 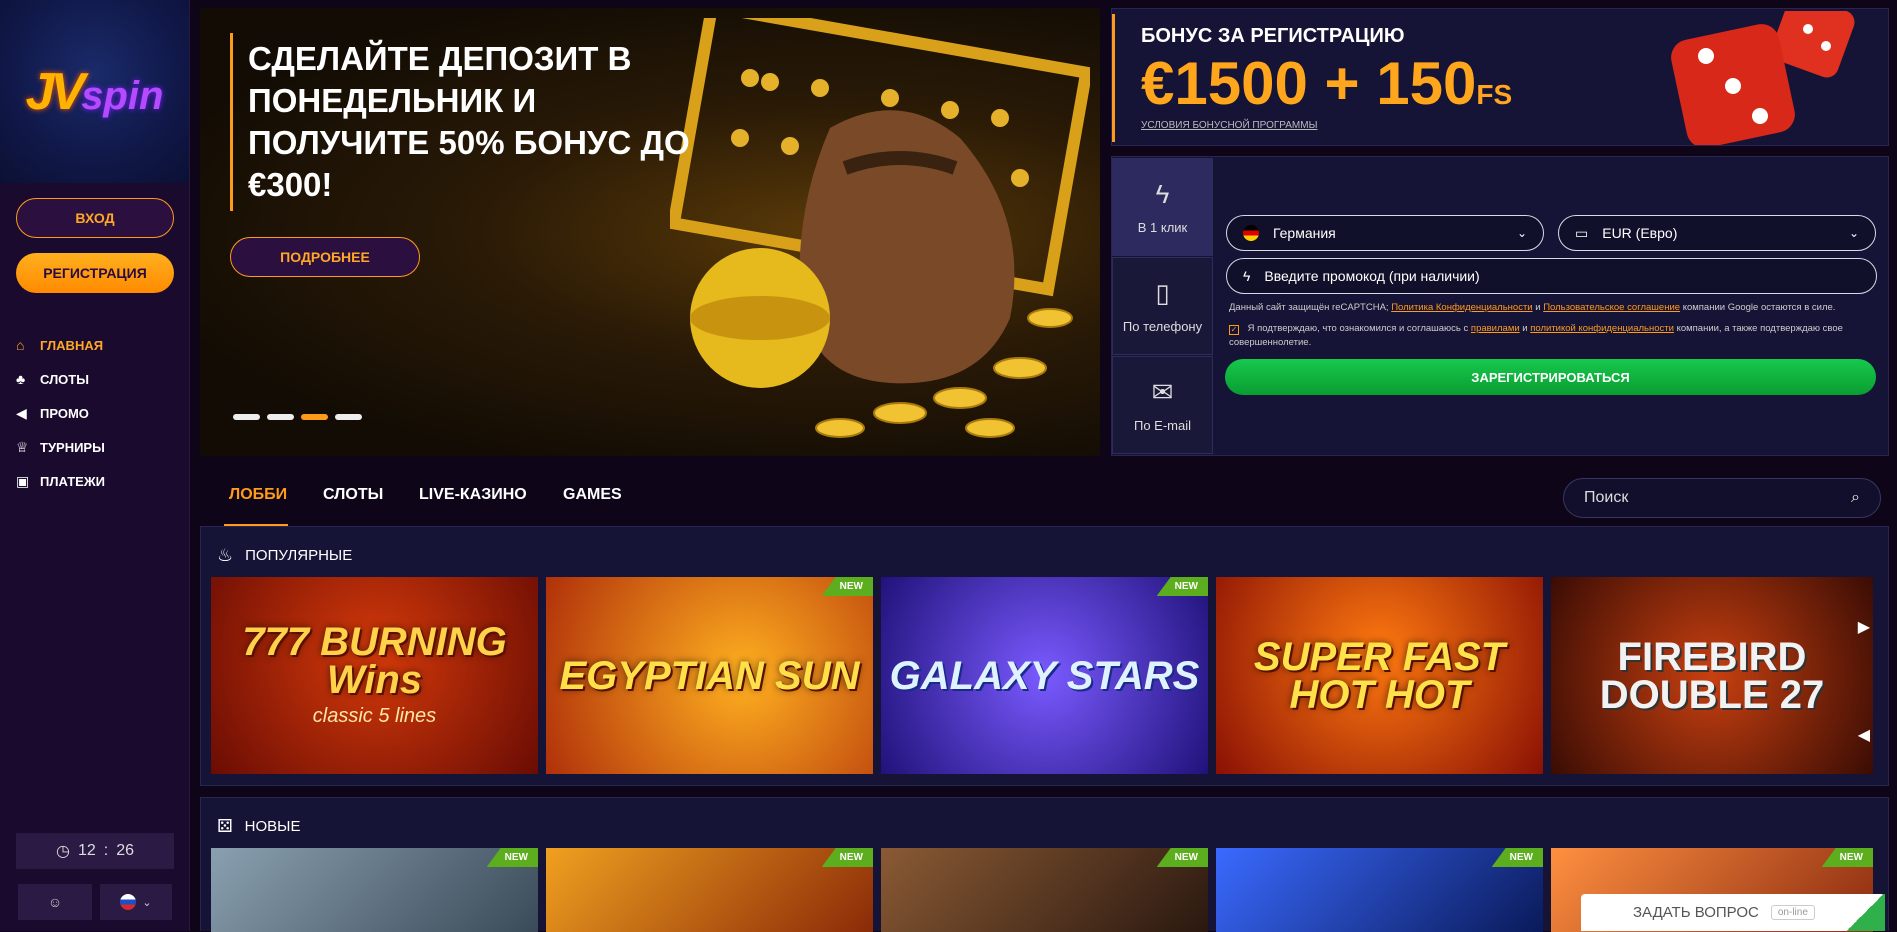 I want to click on language-selector: ⌄, so click(x=136, y=902).